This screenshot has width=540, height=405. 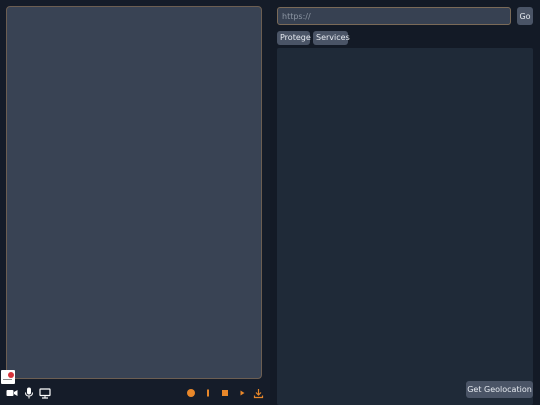 I want to click on tab-services: Services, so click(x=331, y=38).